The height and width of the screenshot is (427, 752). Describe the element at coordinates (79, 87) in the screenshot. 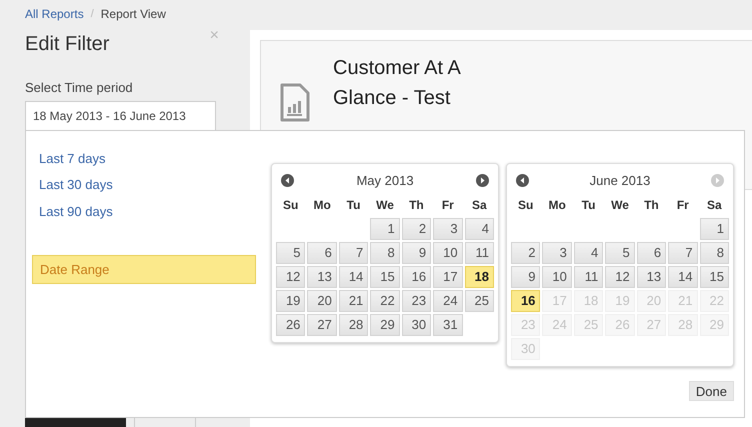

I see `field-label: Select Time period` at that location.